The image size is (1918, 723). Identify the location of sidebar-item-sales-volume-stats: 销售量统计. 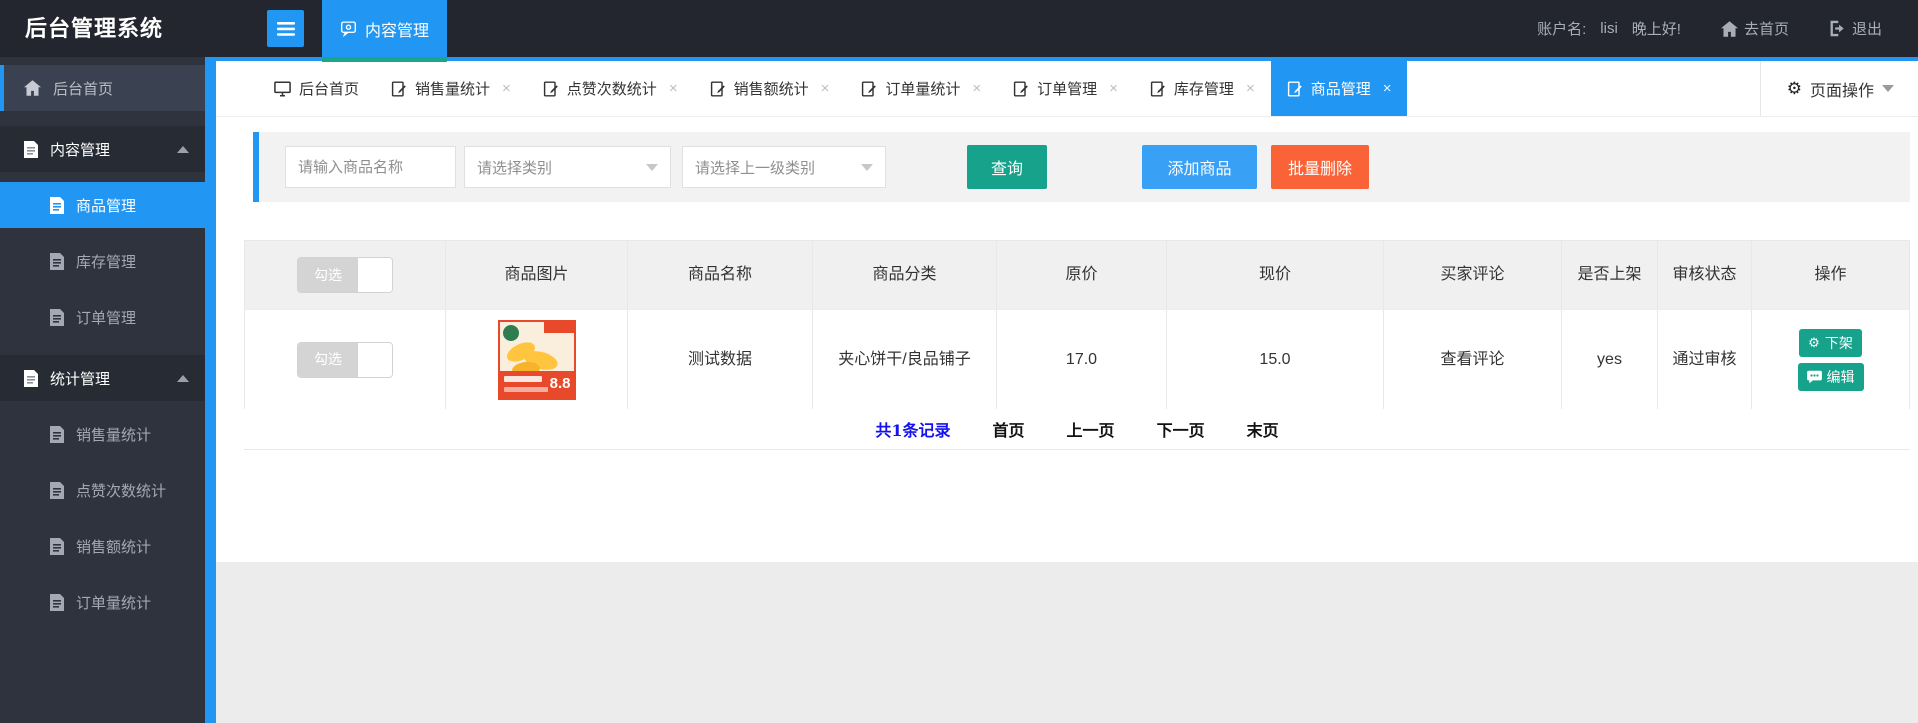
(102, 434).